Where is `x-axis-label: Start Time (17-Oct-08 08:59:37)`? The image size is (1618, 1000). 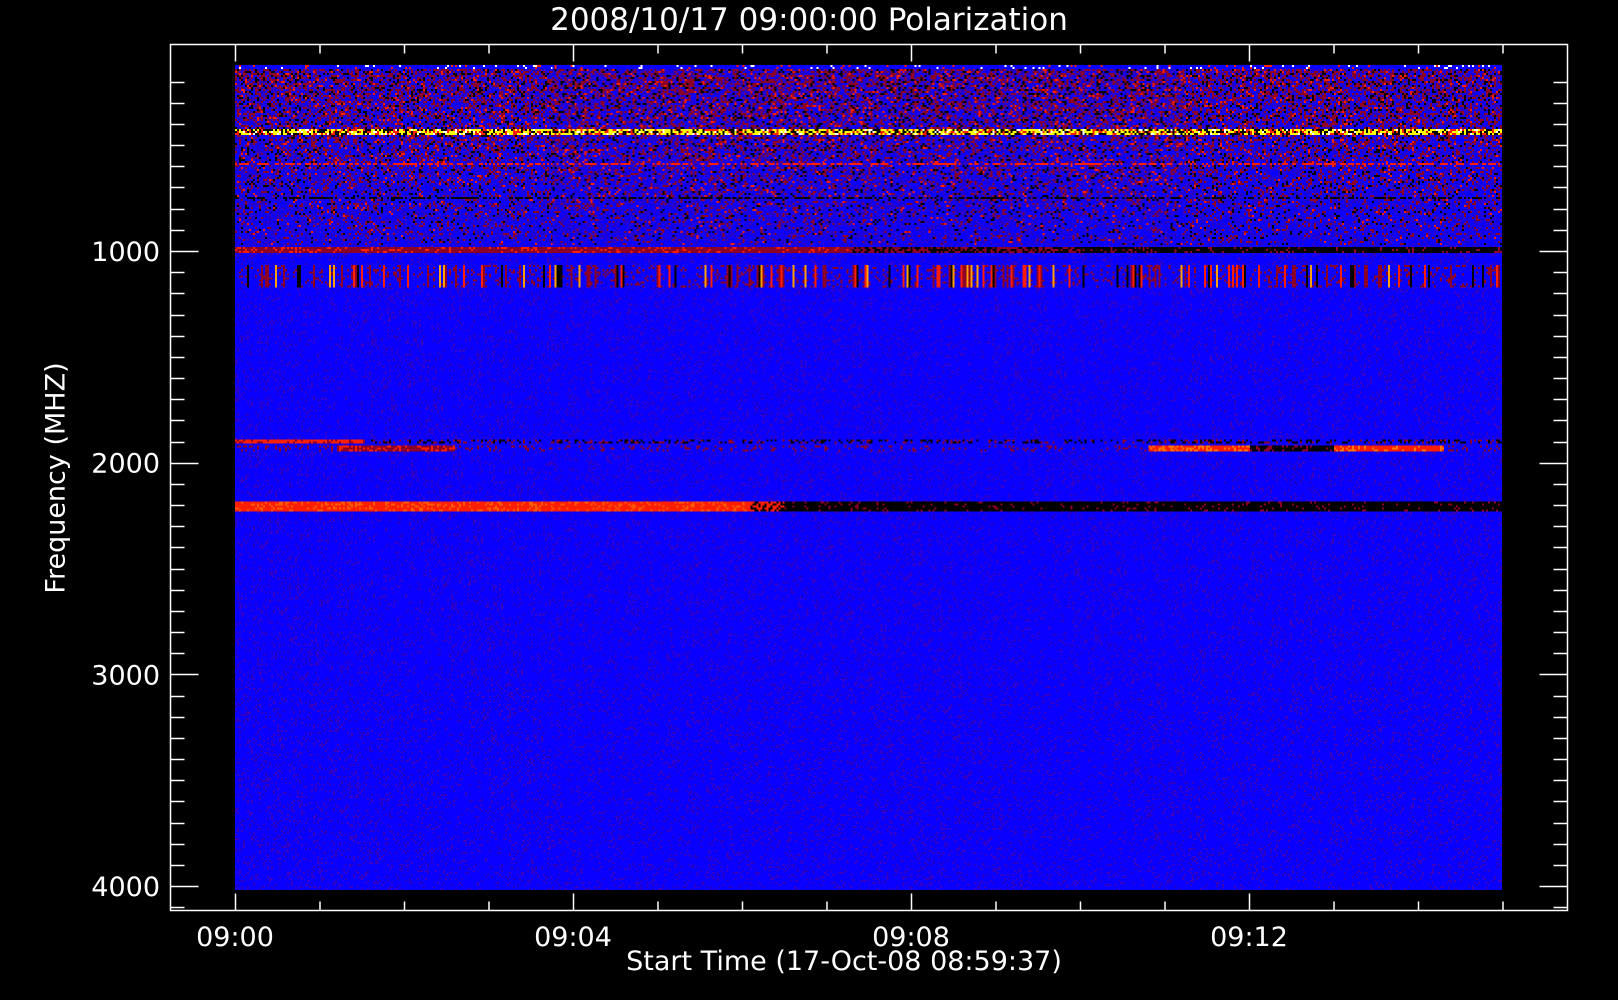
x-axis-label: Start Time (17-Oct-08 08:59:37) is located at coordinates (844, 961).